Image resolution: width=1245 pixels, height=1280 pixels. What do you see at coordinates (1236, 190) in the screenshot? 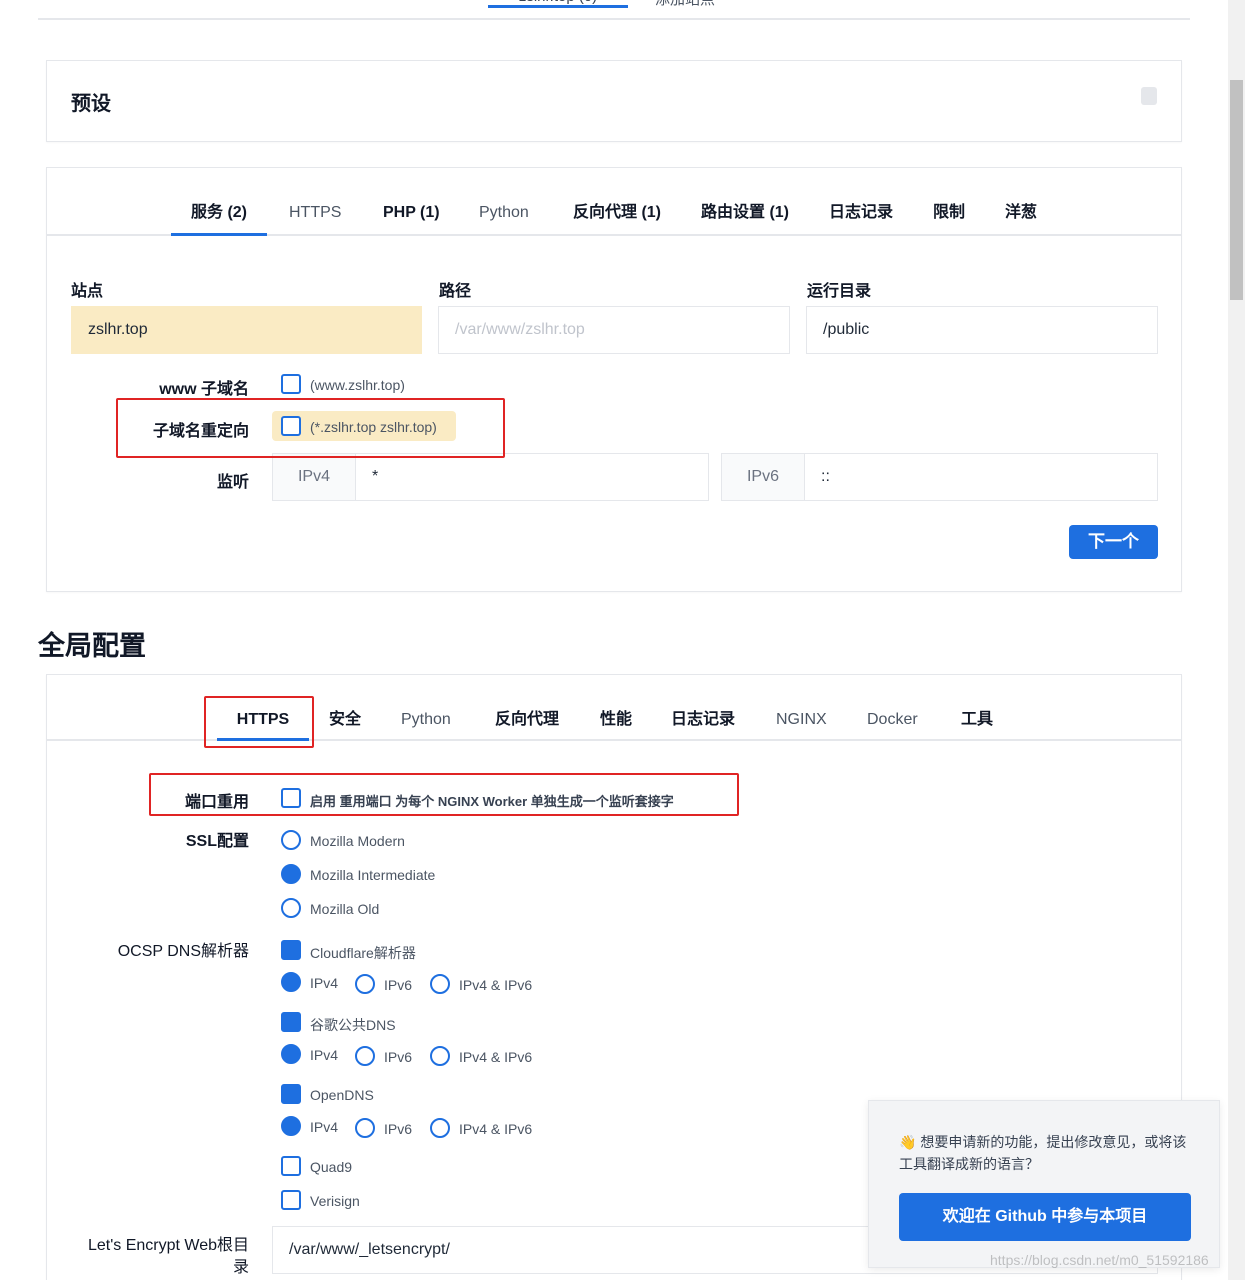
I see `scrollbar-thumb` at bounding box center [1236, 190].